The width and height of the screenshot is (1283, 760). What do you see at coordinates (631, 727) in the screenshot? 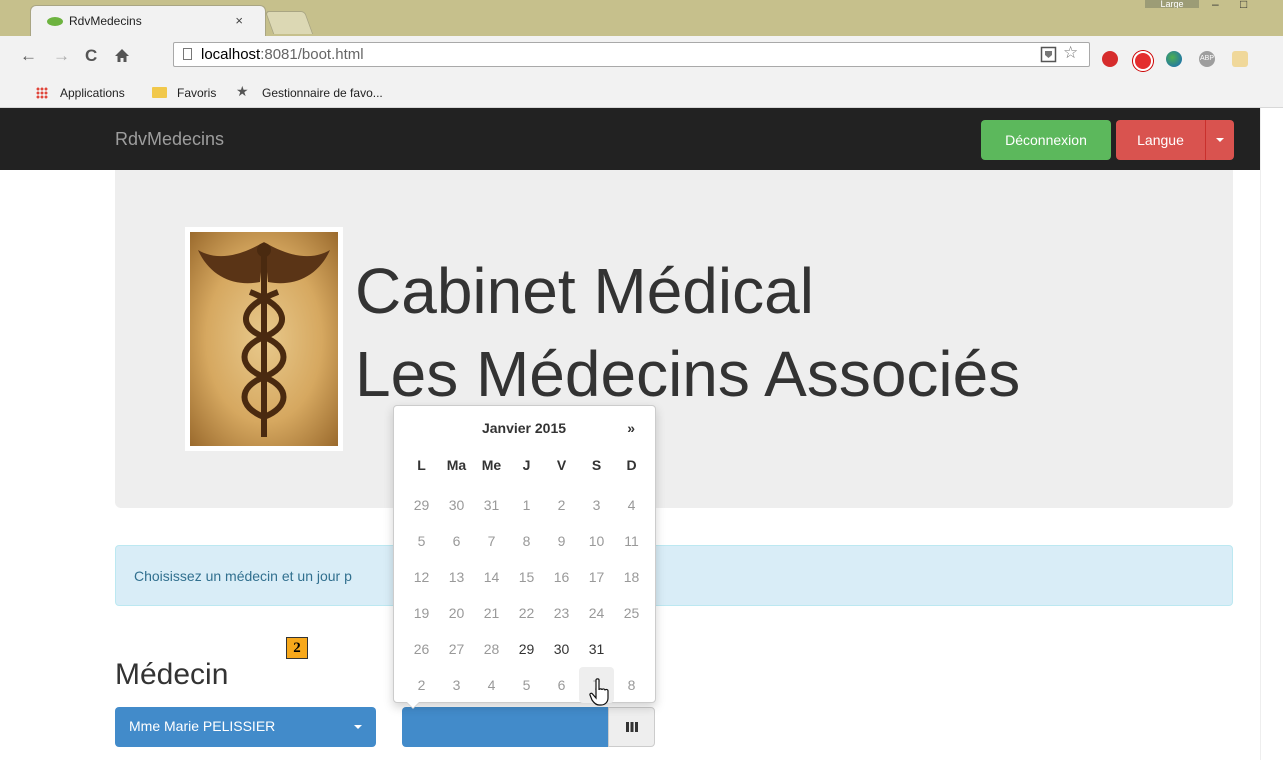
I see `calendar-button` at bounding box center [631, 727].